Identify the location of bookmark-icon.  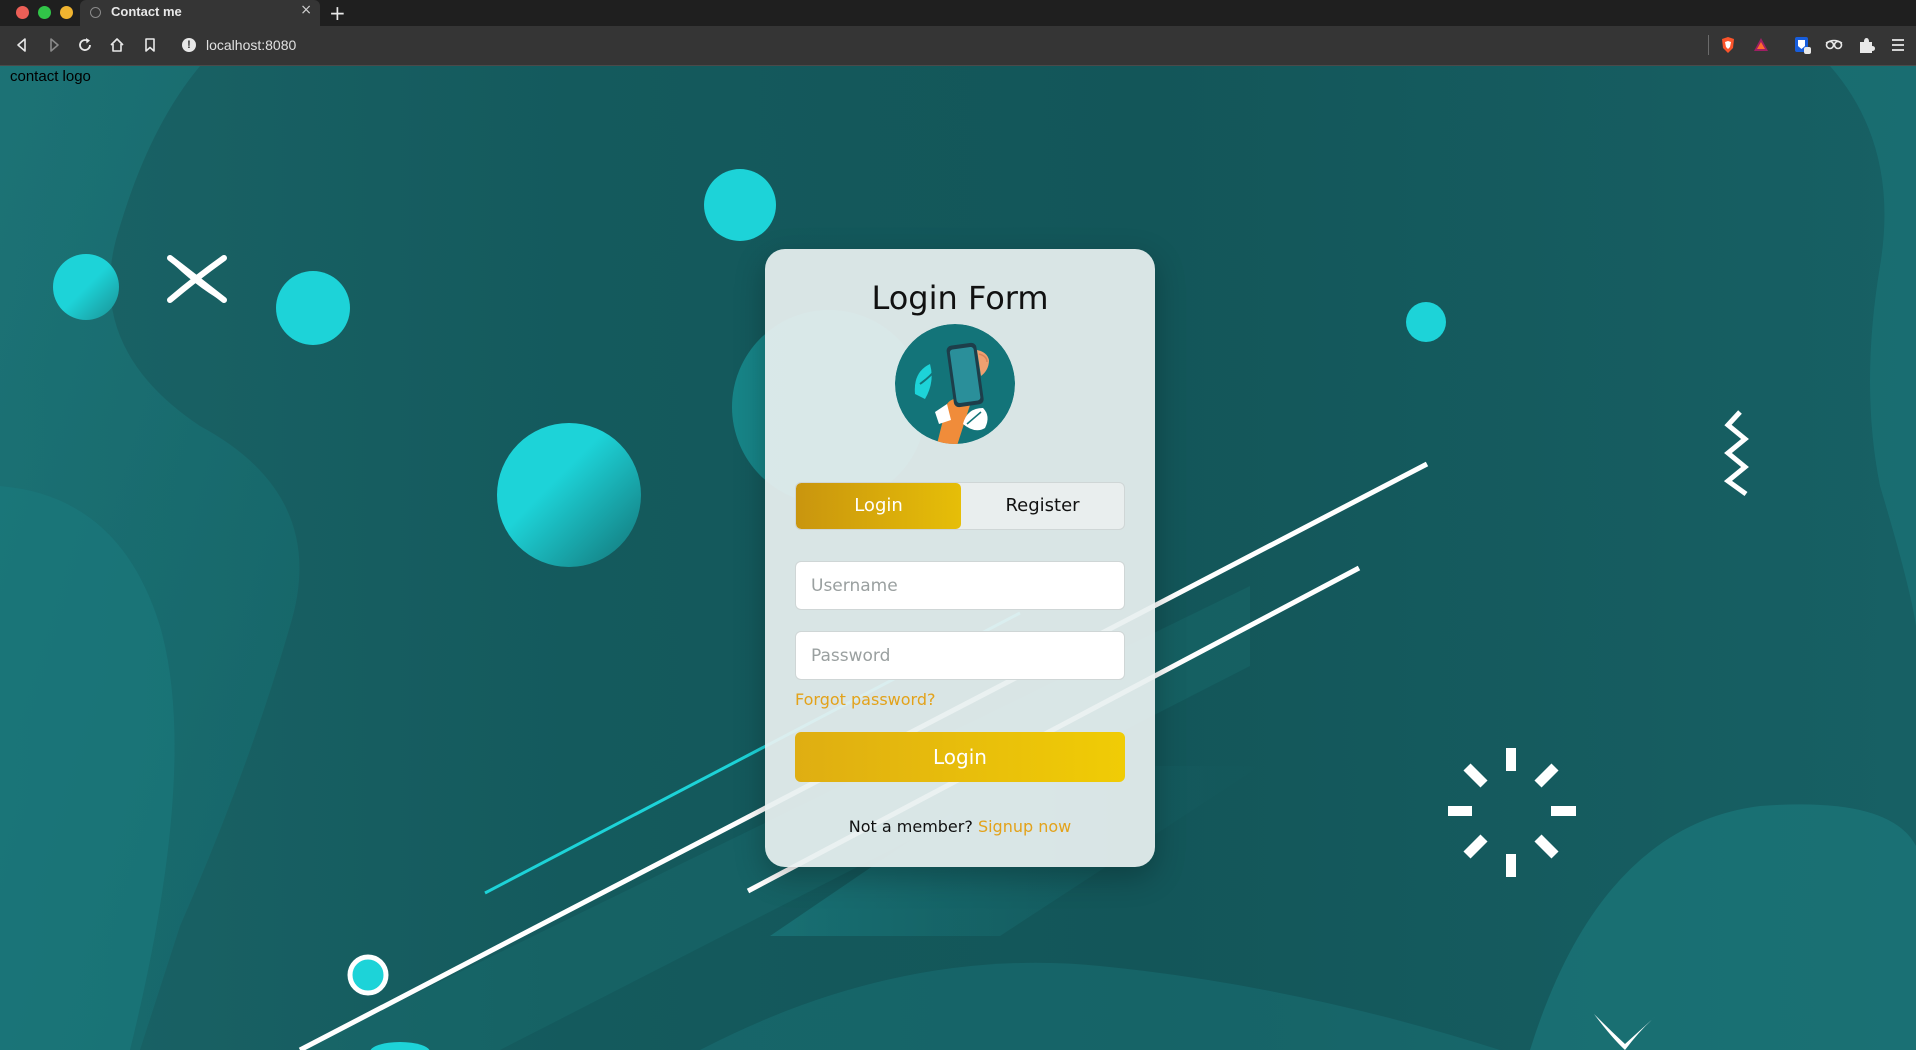
(150, 45).